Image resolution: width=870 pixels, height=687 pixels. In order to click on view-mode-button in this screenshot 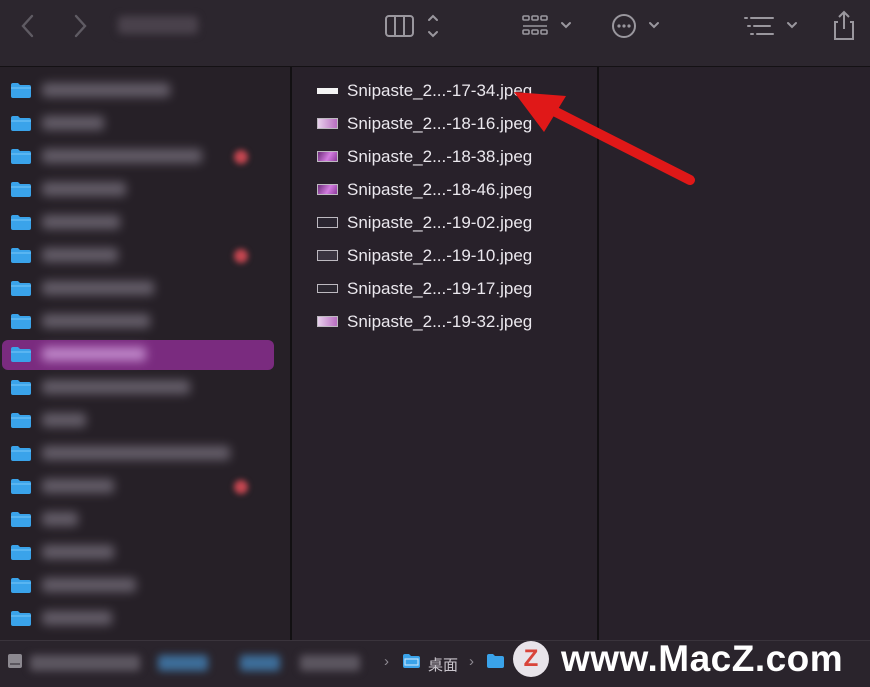, I will do `click(414, 26)`.